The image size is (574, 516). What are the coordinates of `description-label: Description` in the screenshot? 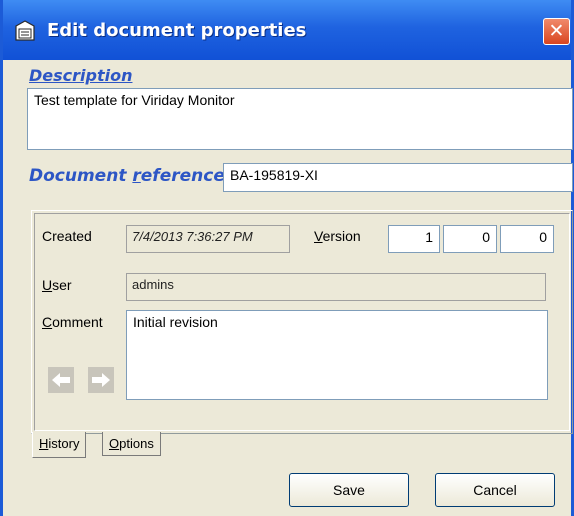 It's located at (81, 75).